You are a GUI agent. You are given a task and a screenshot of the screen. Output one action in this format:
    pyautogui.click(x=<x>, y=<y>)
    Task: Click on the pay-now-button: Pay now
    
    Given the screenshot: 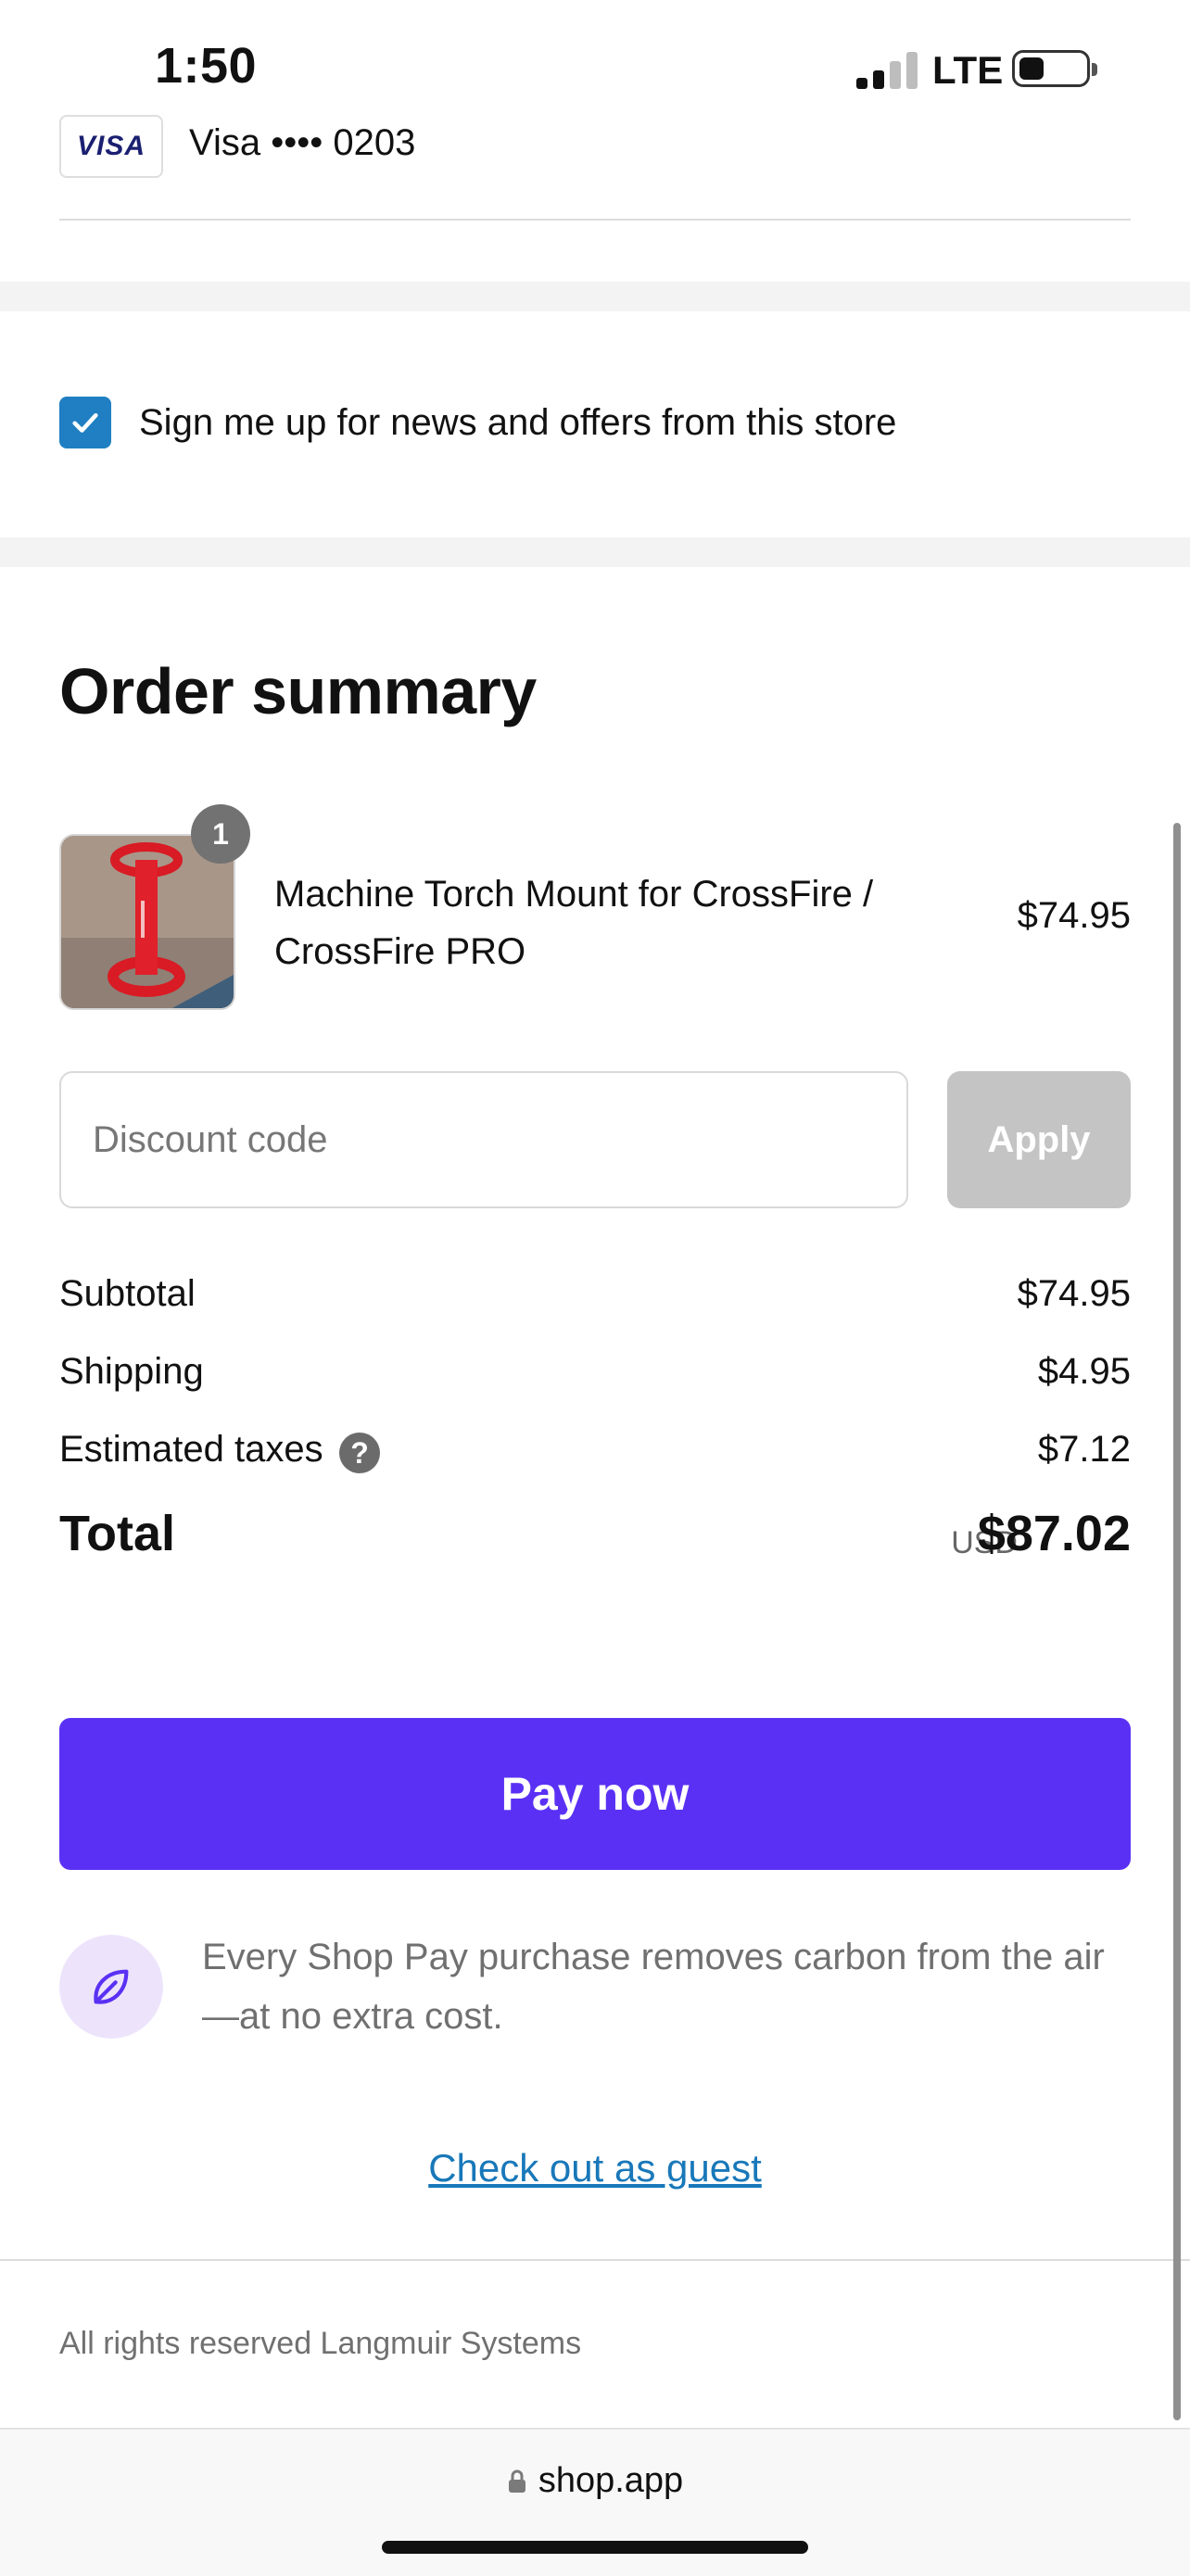 What is the action you would take?
    pyautogui.click(x=595, y=1794)
    